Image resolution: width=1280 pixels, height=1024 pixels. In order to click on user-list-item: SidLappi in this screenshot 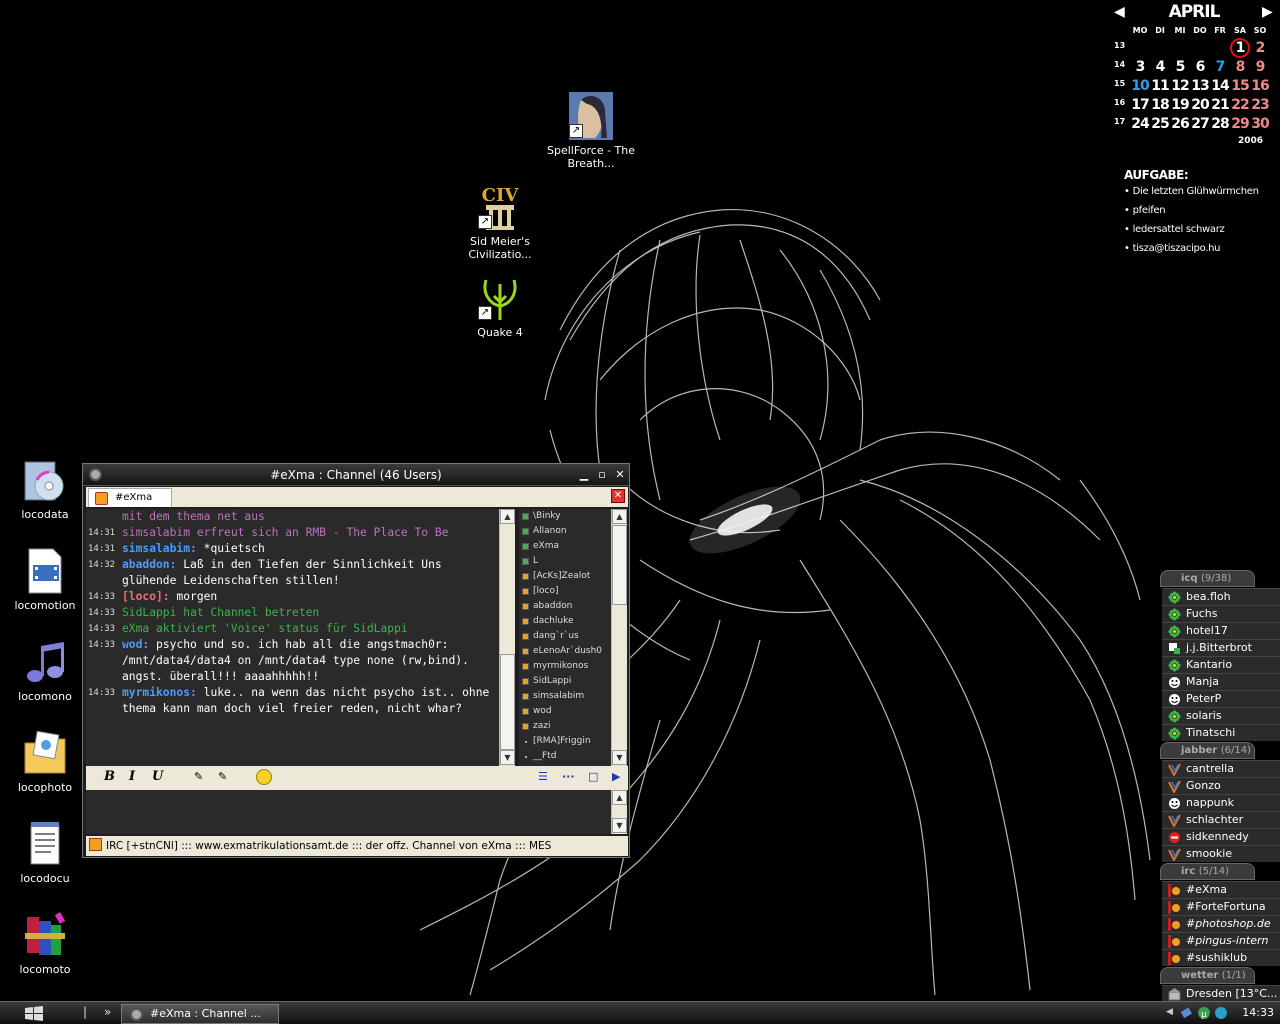, I will do `click(565, 681)`.